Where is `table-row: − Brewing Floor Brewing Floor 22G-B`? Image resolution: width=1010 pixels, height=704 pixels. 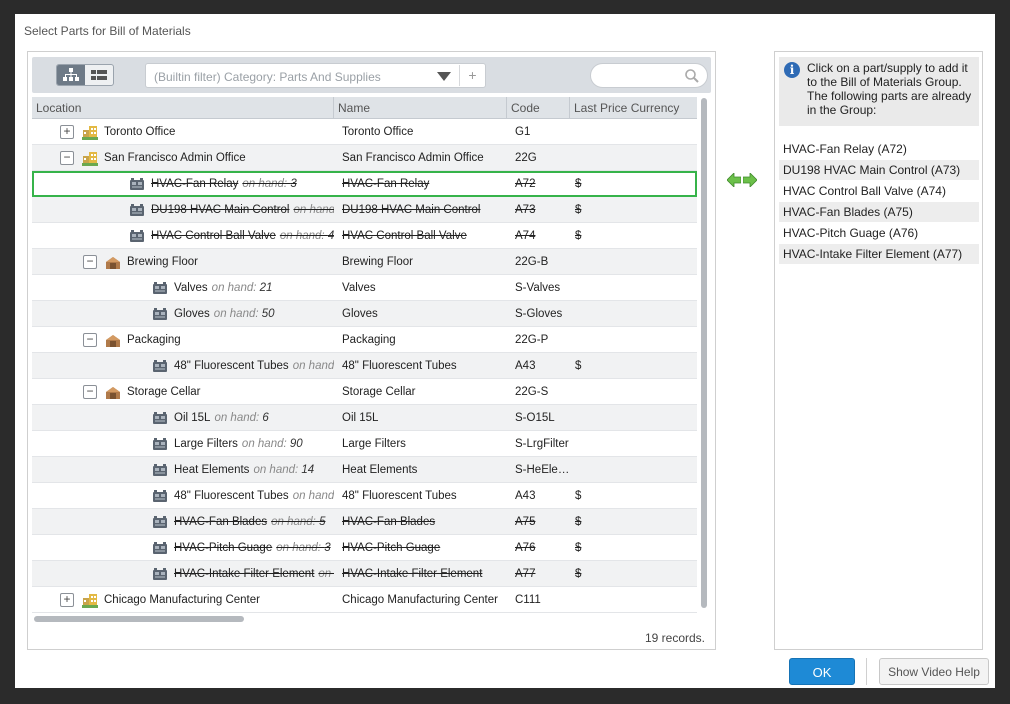 table-row: − Brewing Floor Brewing Floor 22G-B is located at coordinates (364, 262).